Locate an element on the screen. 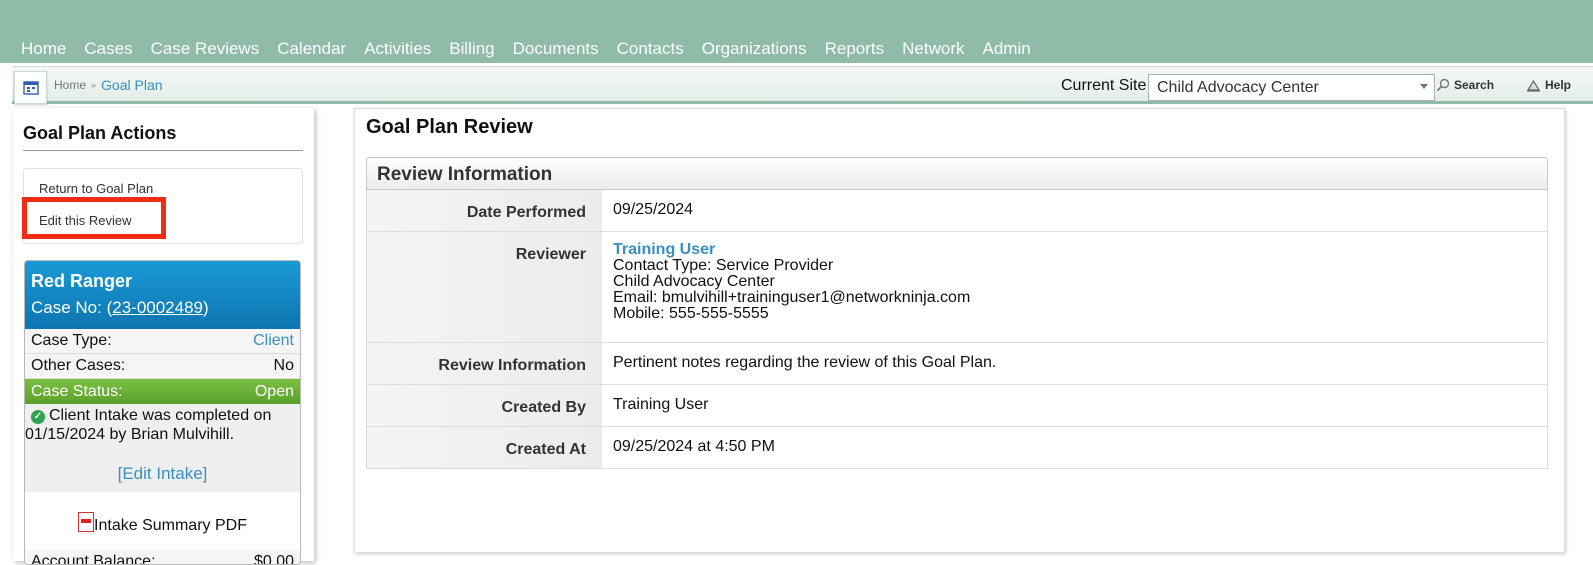 The image size is (1593, 565). reviewer-label: Reviewer is located at coordinates (484, 287).